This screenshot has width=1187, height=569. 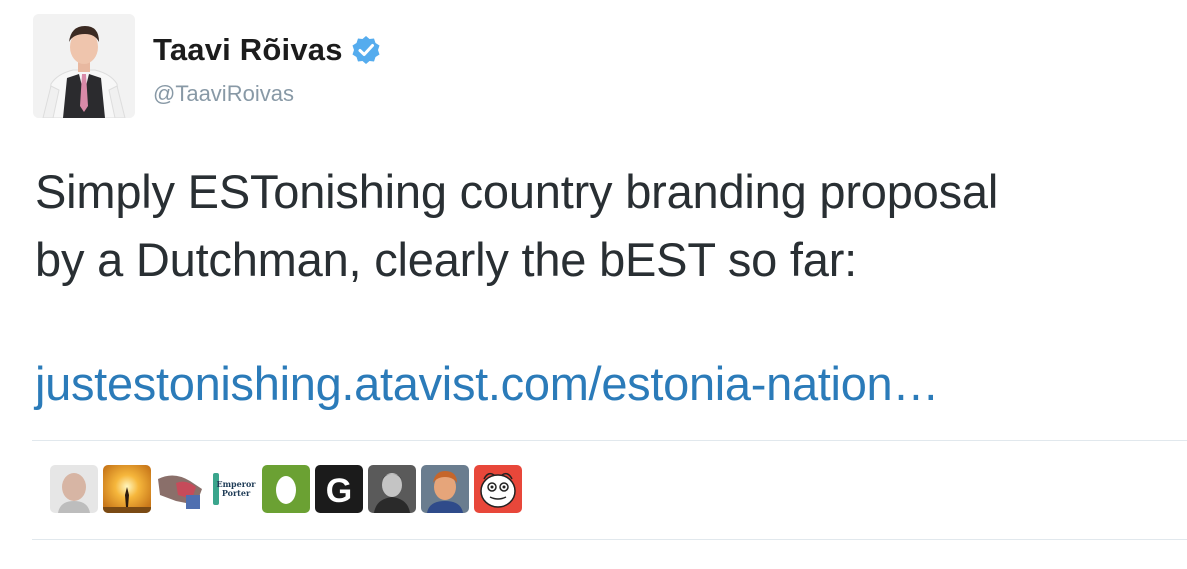 I want to click on liker-avatars: Emperor Porter G, so click(x=286, y=489).